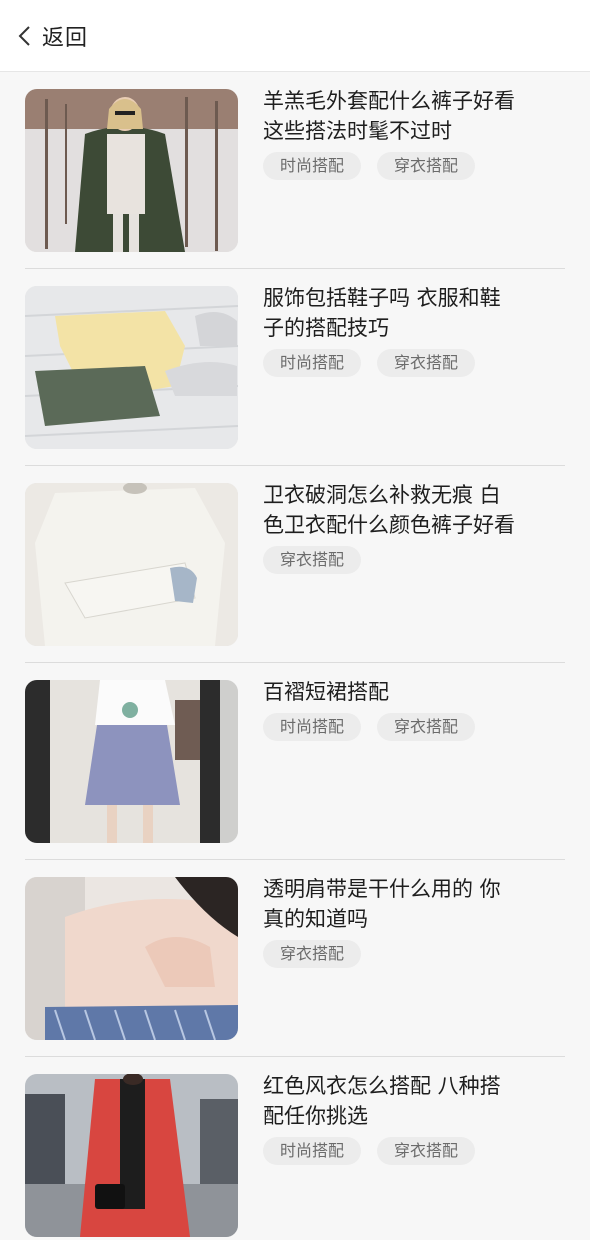 The height and width of the screenshot is (1240, 590). Describe the element at coordinates (409, 692) in the screenshot. I see `article-title: 百褶短裙搭配` at that location.